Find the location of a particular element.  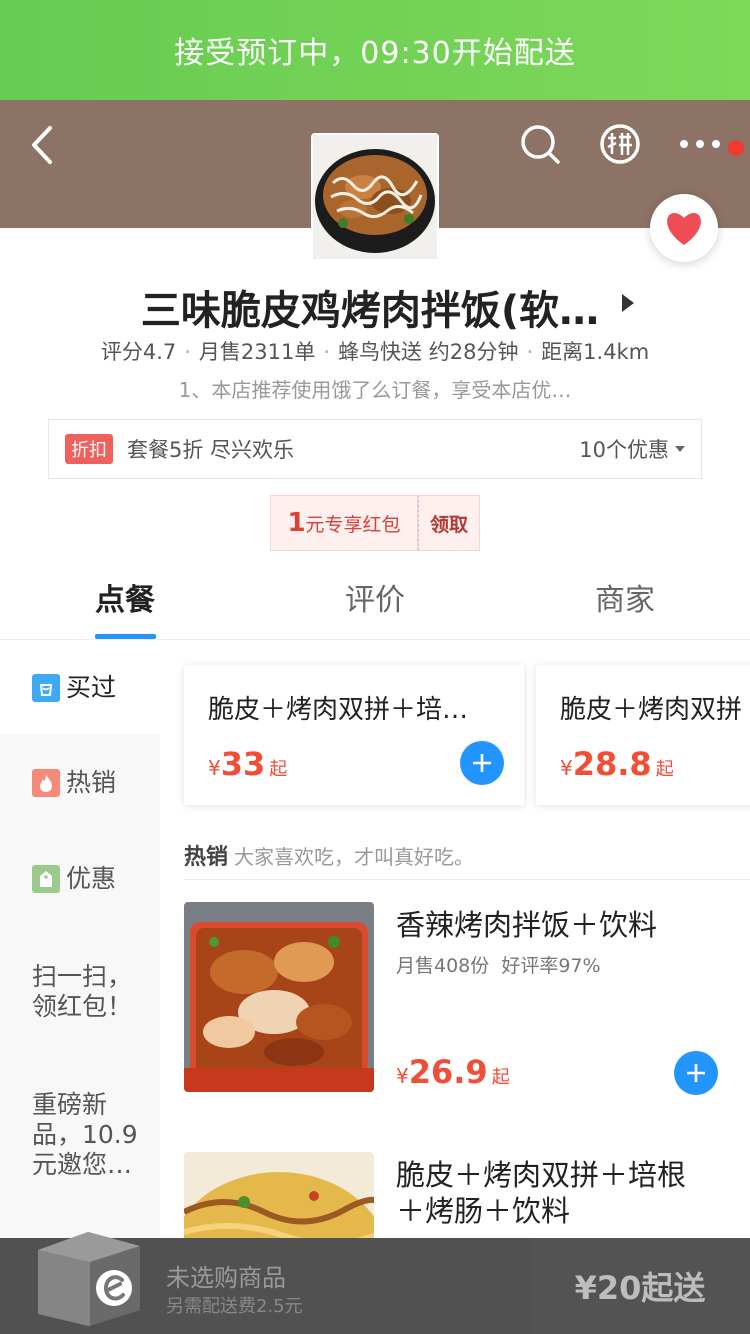

section-header-hot: 热销 大家喜欢吃，才叫真好吃。 is located at coordinates (329, 855).